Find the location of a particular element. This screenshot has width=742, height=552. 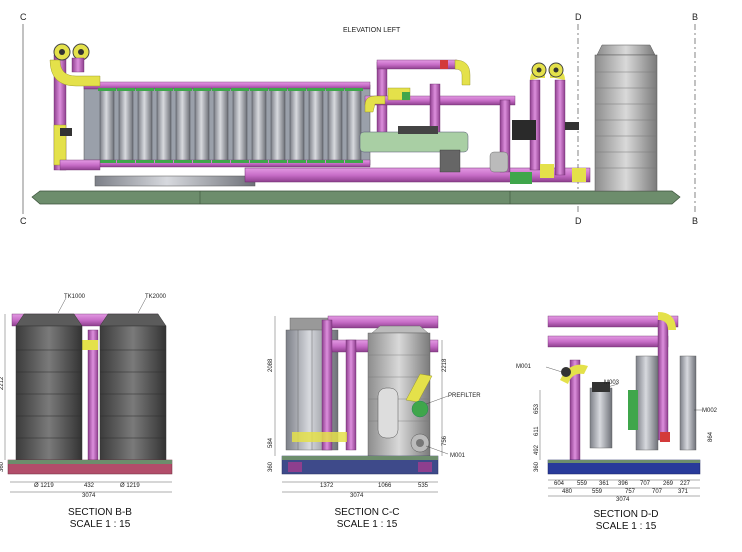

dim-cc-base: 360 is located at coordinates (271, 466).